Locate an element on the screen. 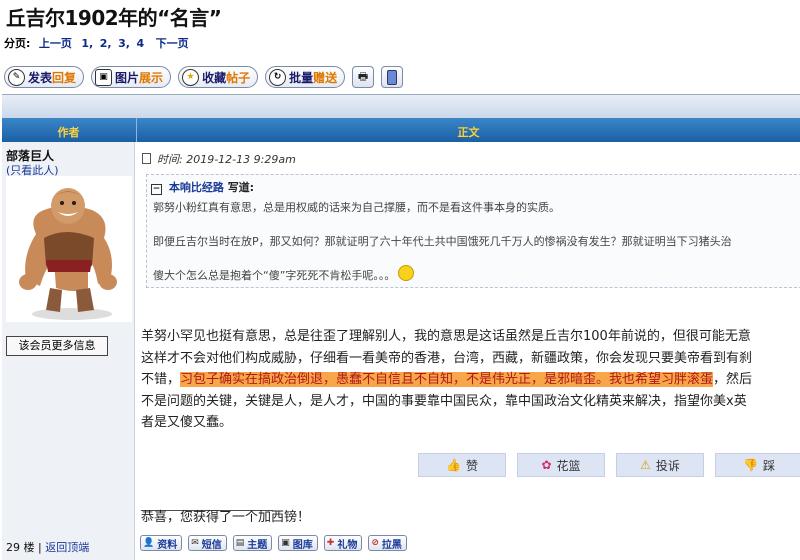 This screenshot has height=560, width=800. phone-icon is located at coordinates (392, 77).